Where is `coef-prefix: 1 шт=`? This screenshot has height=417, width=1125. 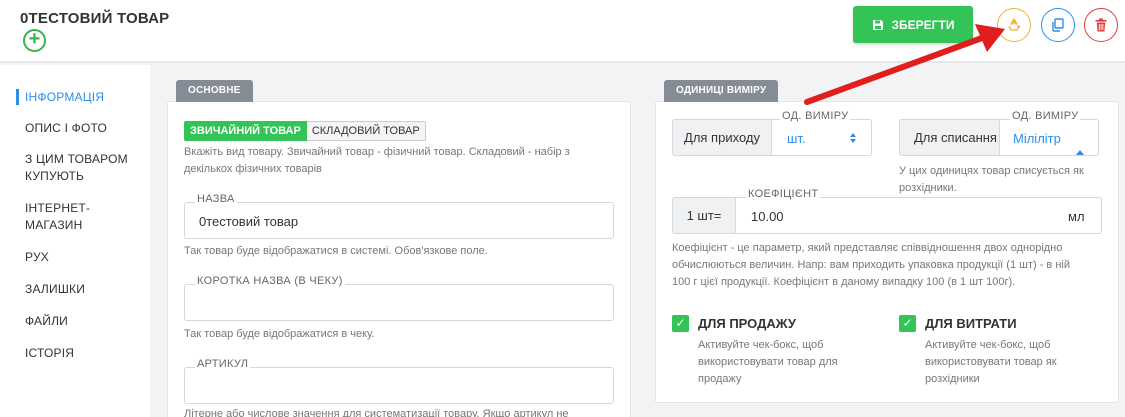
coef-prefix: 1 шт= is located at coordinates (704, 215).